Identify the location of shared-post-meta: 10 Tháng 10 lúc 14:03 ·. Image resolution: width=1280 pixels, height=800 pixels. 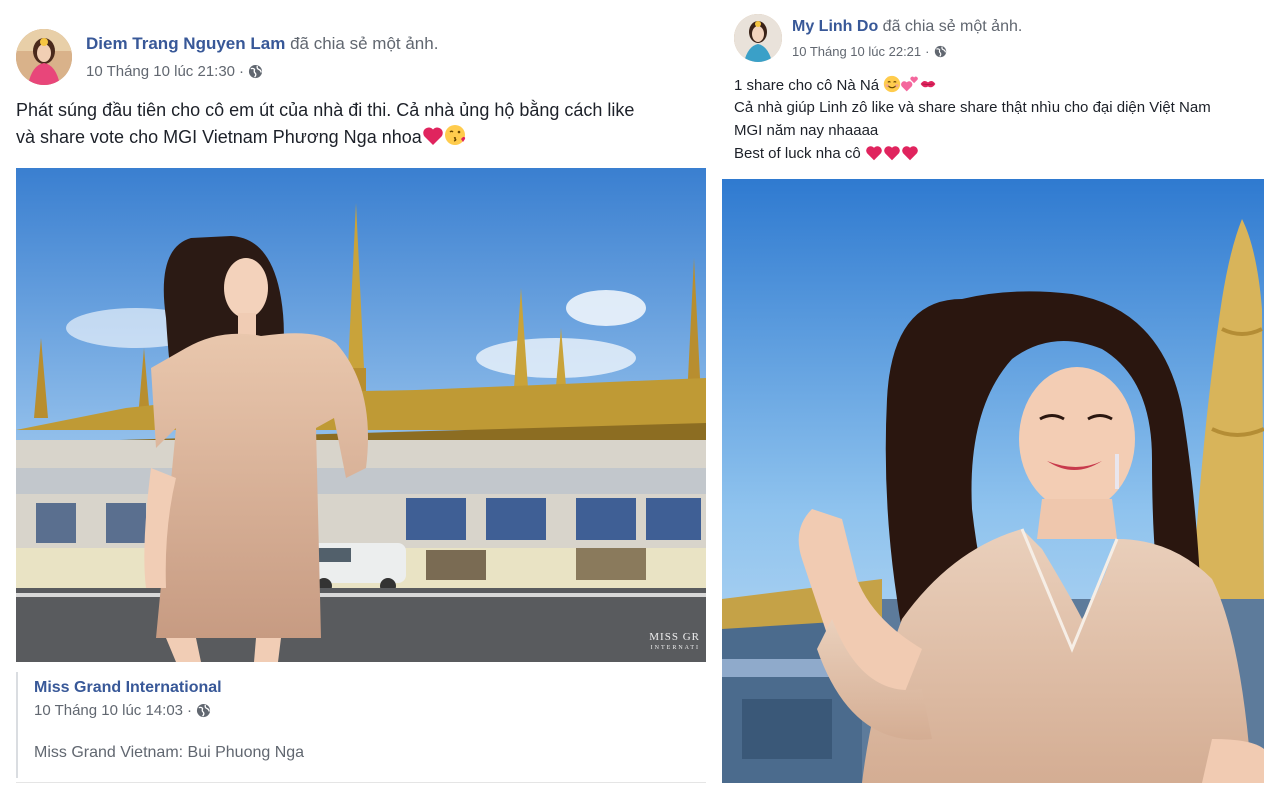
(122, 710).